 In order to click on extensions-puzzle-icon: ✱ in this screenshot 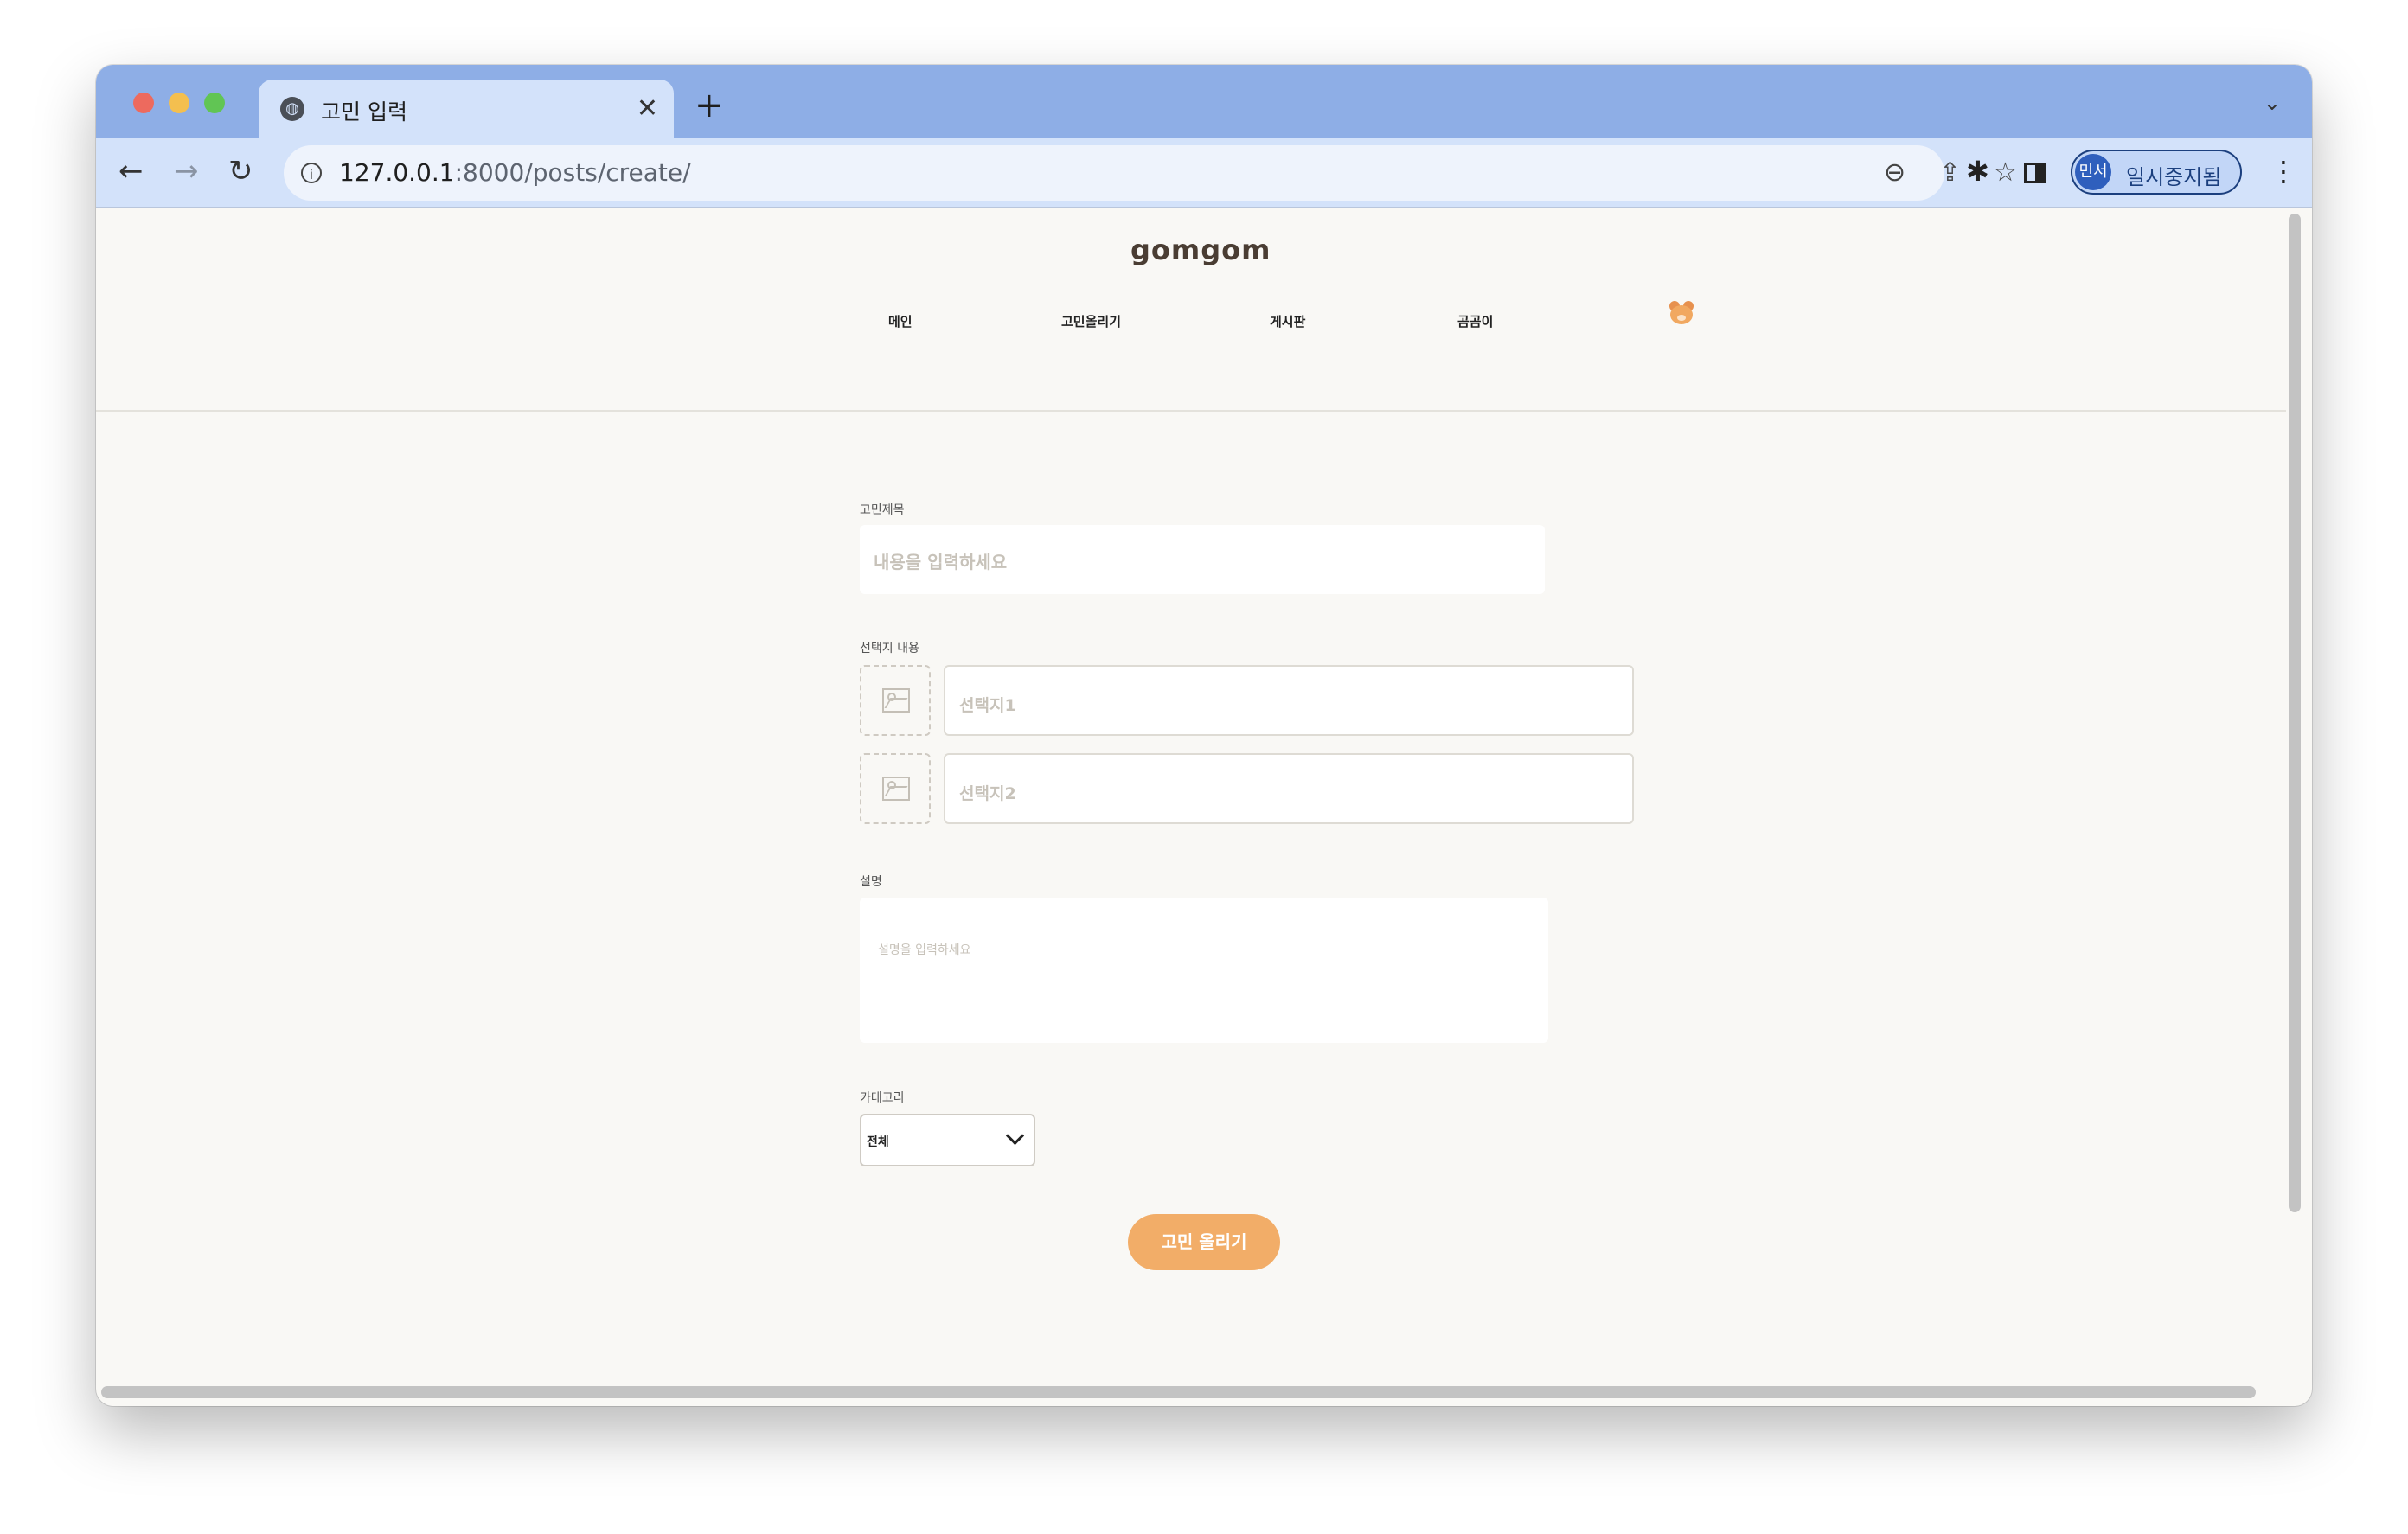, I will do `click(1977, 171)`.